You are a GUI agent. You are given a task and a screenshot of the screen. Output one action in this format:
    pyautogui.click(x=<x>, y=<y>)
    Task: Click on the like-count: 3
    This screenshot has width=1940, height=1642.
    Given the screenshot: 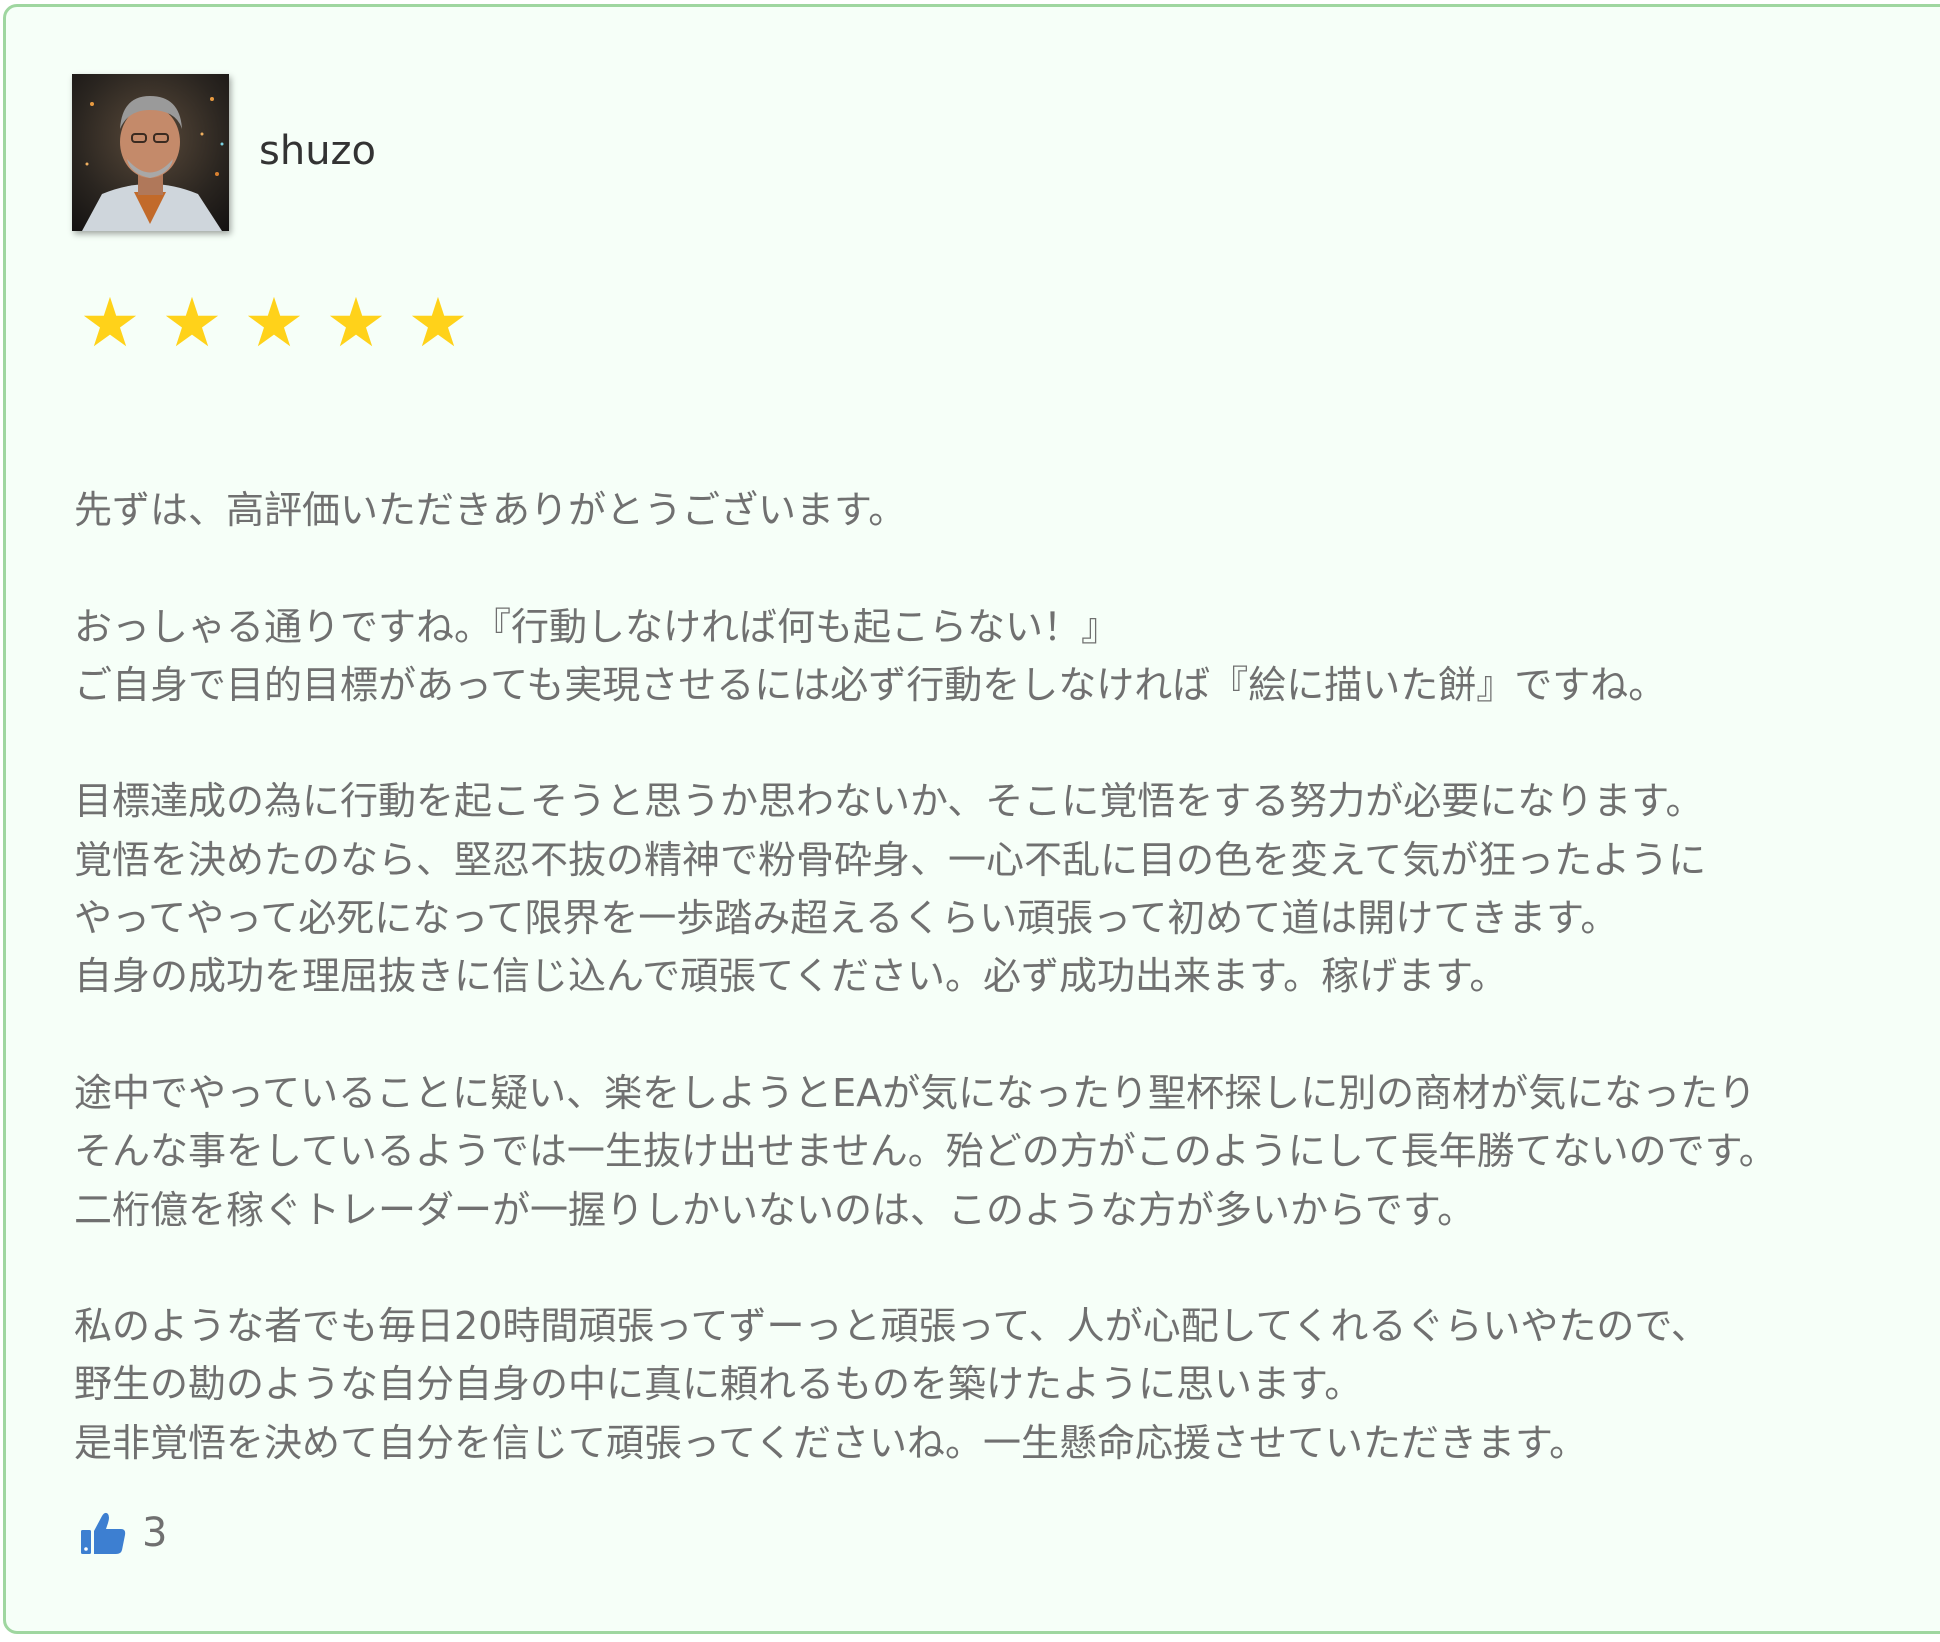 What is the action you would take?
    pyautogui.click(x=155, y=1533)
    